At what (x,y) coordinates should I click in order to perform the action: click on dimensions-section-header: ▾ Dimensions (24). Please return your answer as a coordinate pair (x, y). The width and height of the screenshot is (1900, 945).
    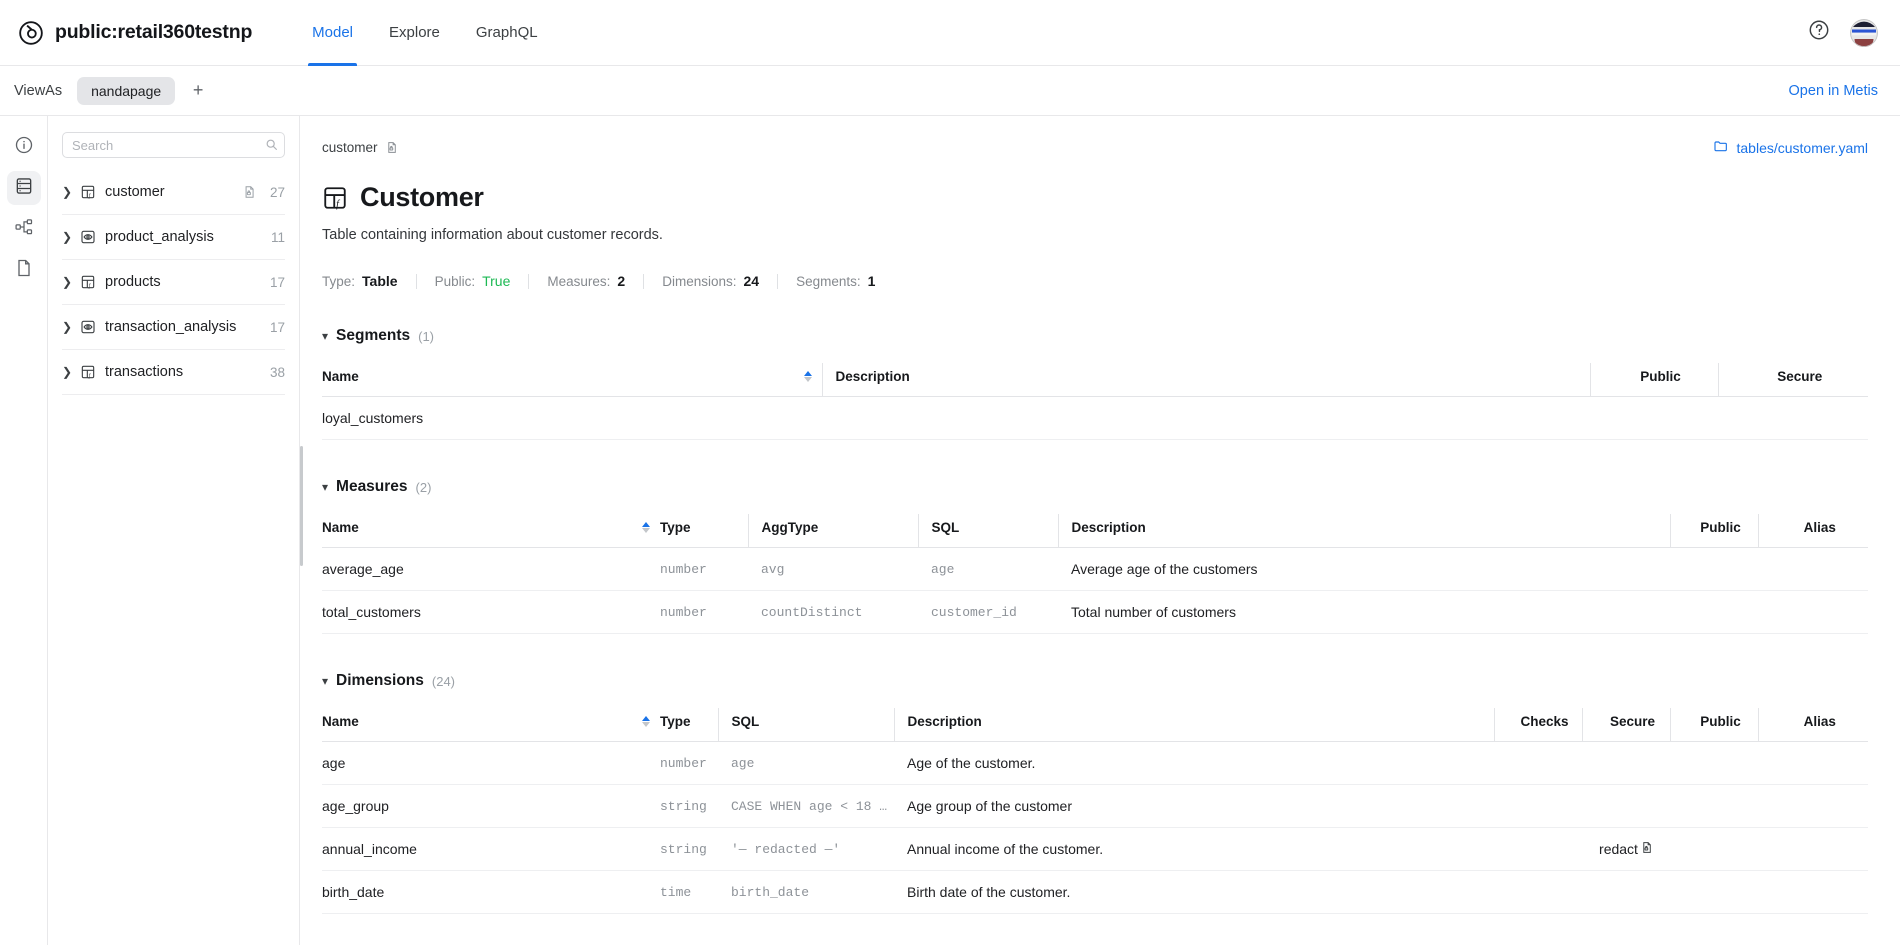
    Looking at the image, I should click on (1095, 681).